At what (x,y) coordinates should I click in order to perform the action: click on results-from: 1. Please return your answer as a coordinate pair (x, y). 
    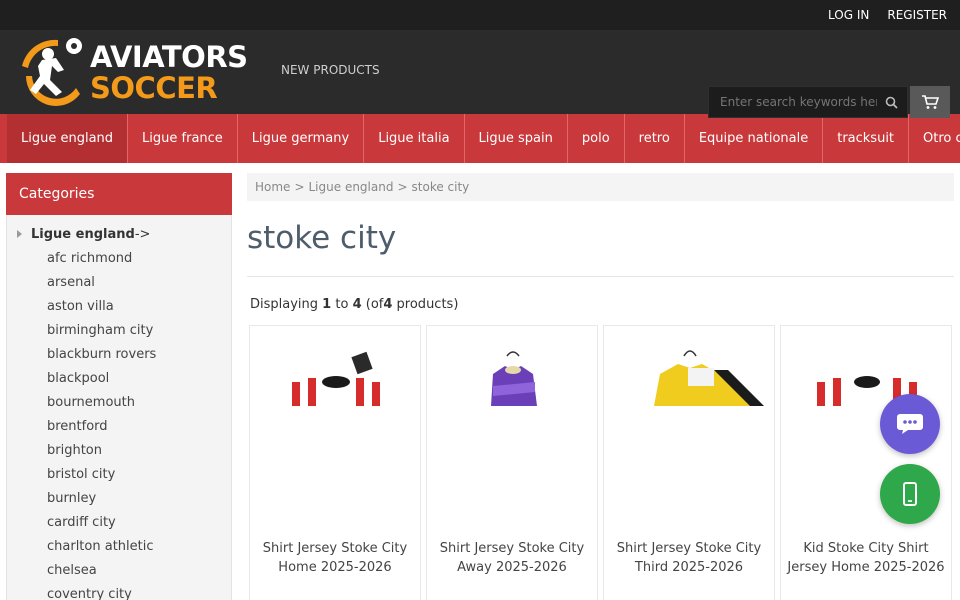
    Looking at the image, I should click on (327, 304).